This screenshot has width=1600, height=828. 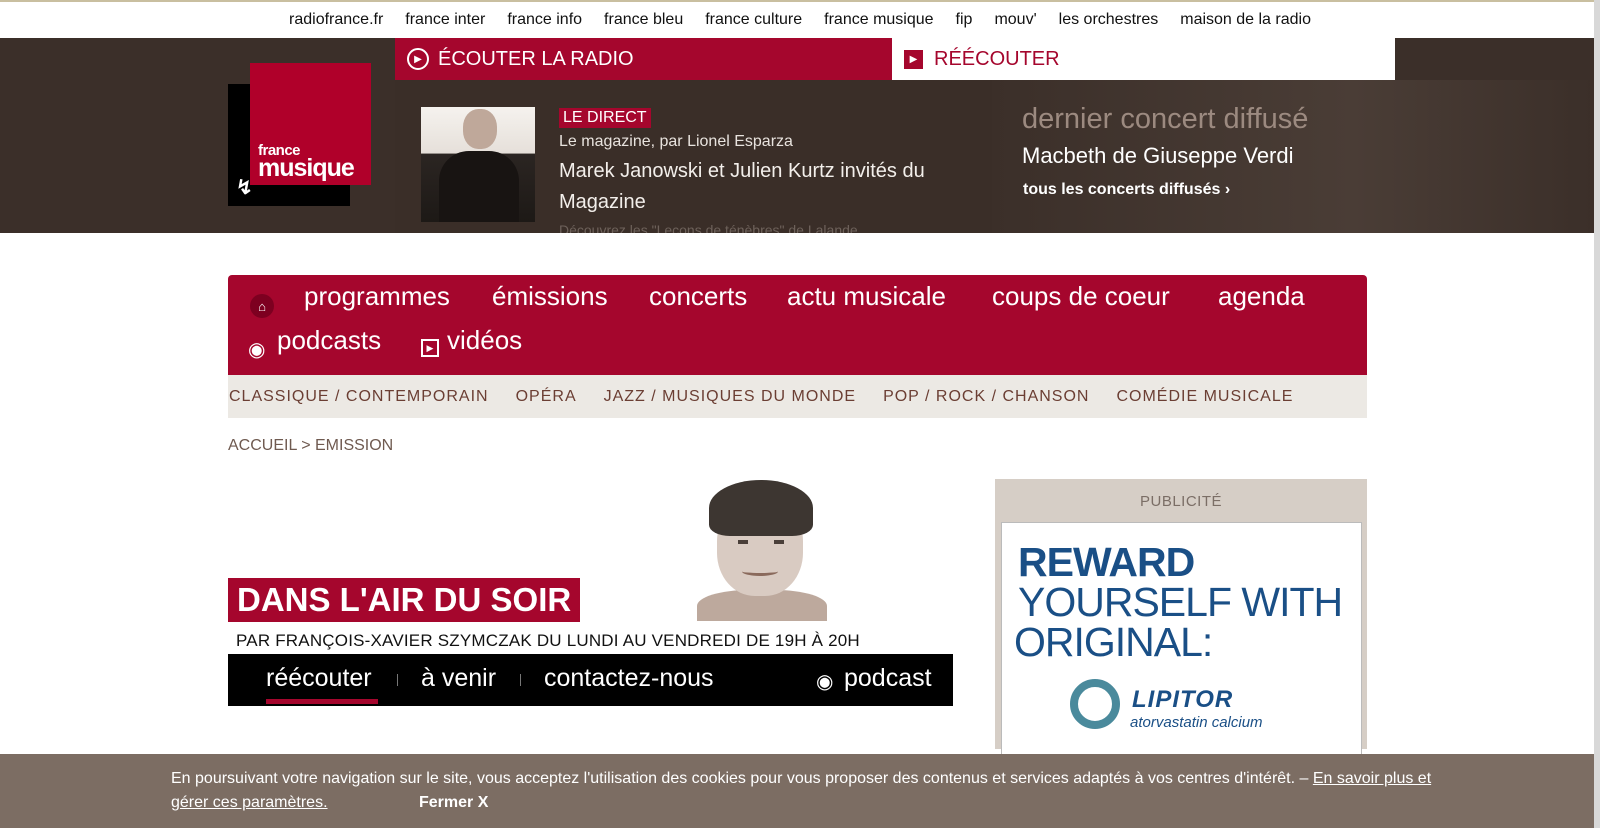 What do you see at coordinates (997, 58) in the screenshot?
I see `replay-label: RÉÉCOUTER` at bounding box center [997, 58].